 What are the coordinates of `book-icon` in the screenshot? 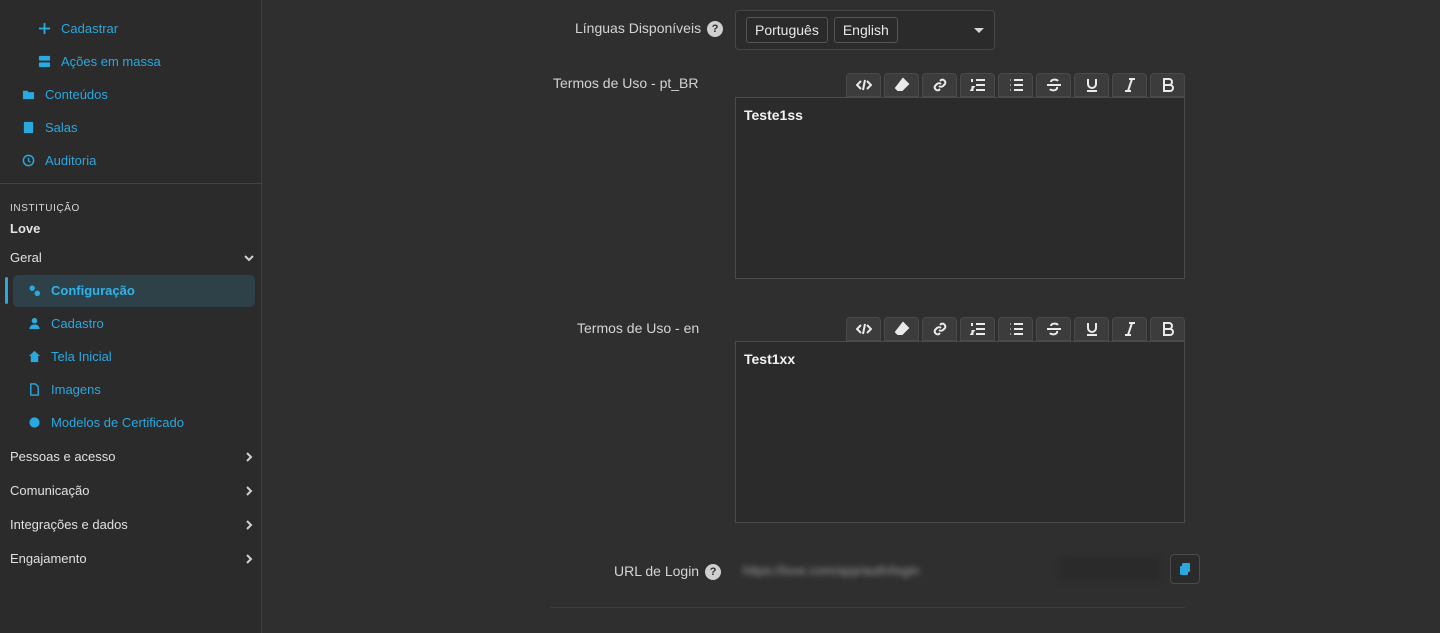 It's located at (28, 128).